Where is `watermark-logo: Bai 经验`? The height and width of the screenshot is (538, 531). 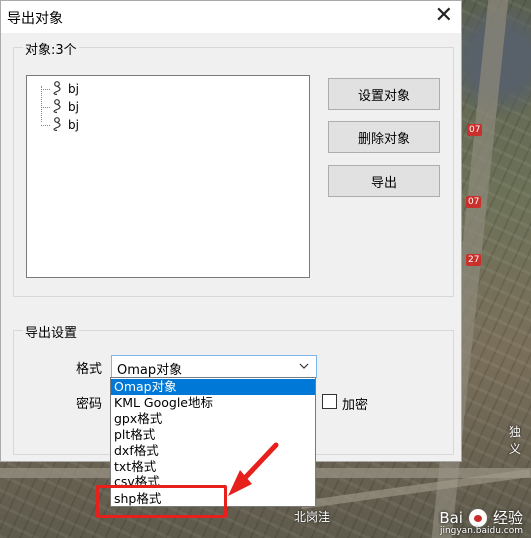
watermark-logo: Bai 经验 is located at coordinates (481, 517).